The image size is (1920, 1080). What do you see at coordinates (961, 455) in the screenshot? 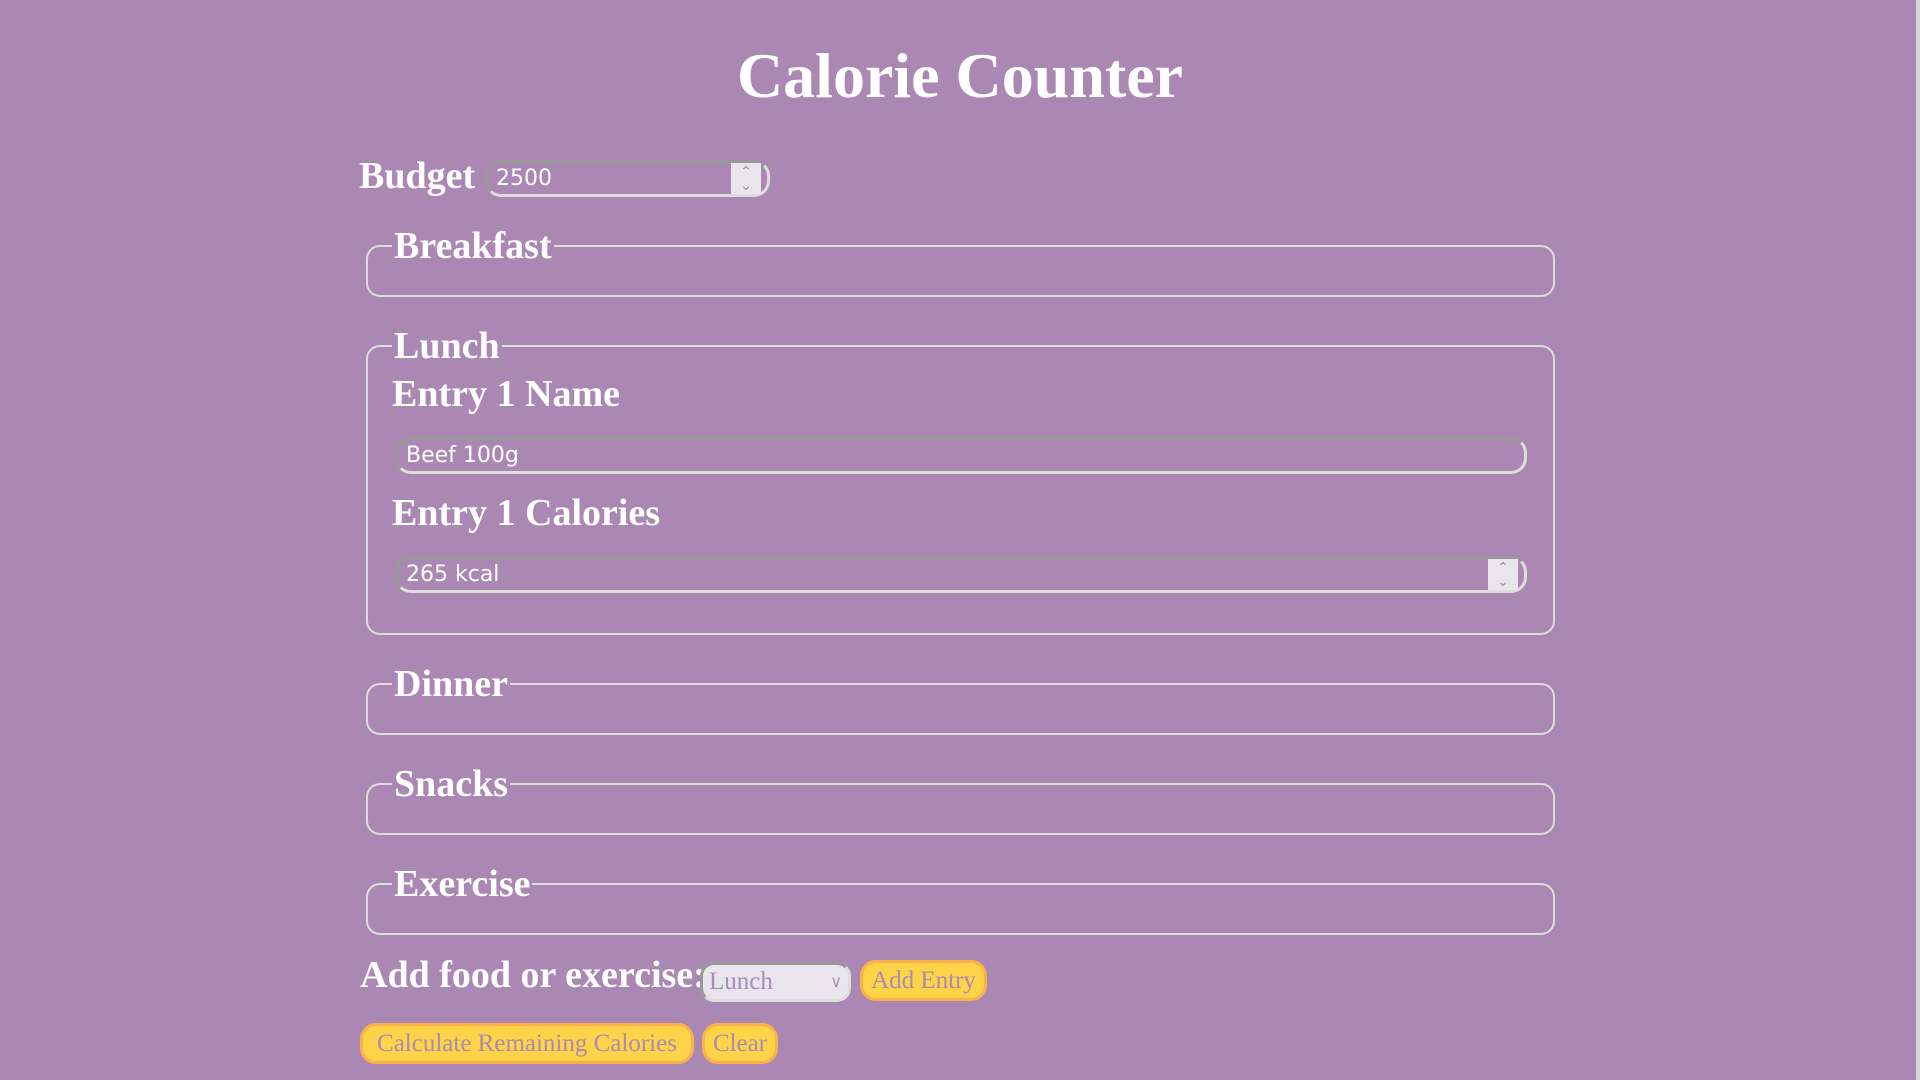
I see `entry-1-name-input: Beef 100g` at bounding box center [961, 455].